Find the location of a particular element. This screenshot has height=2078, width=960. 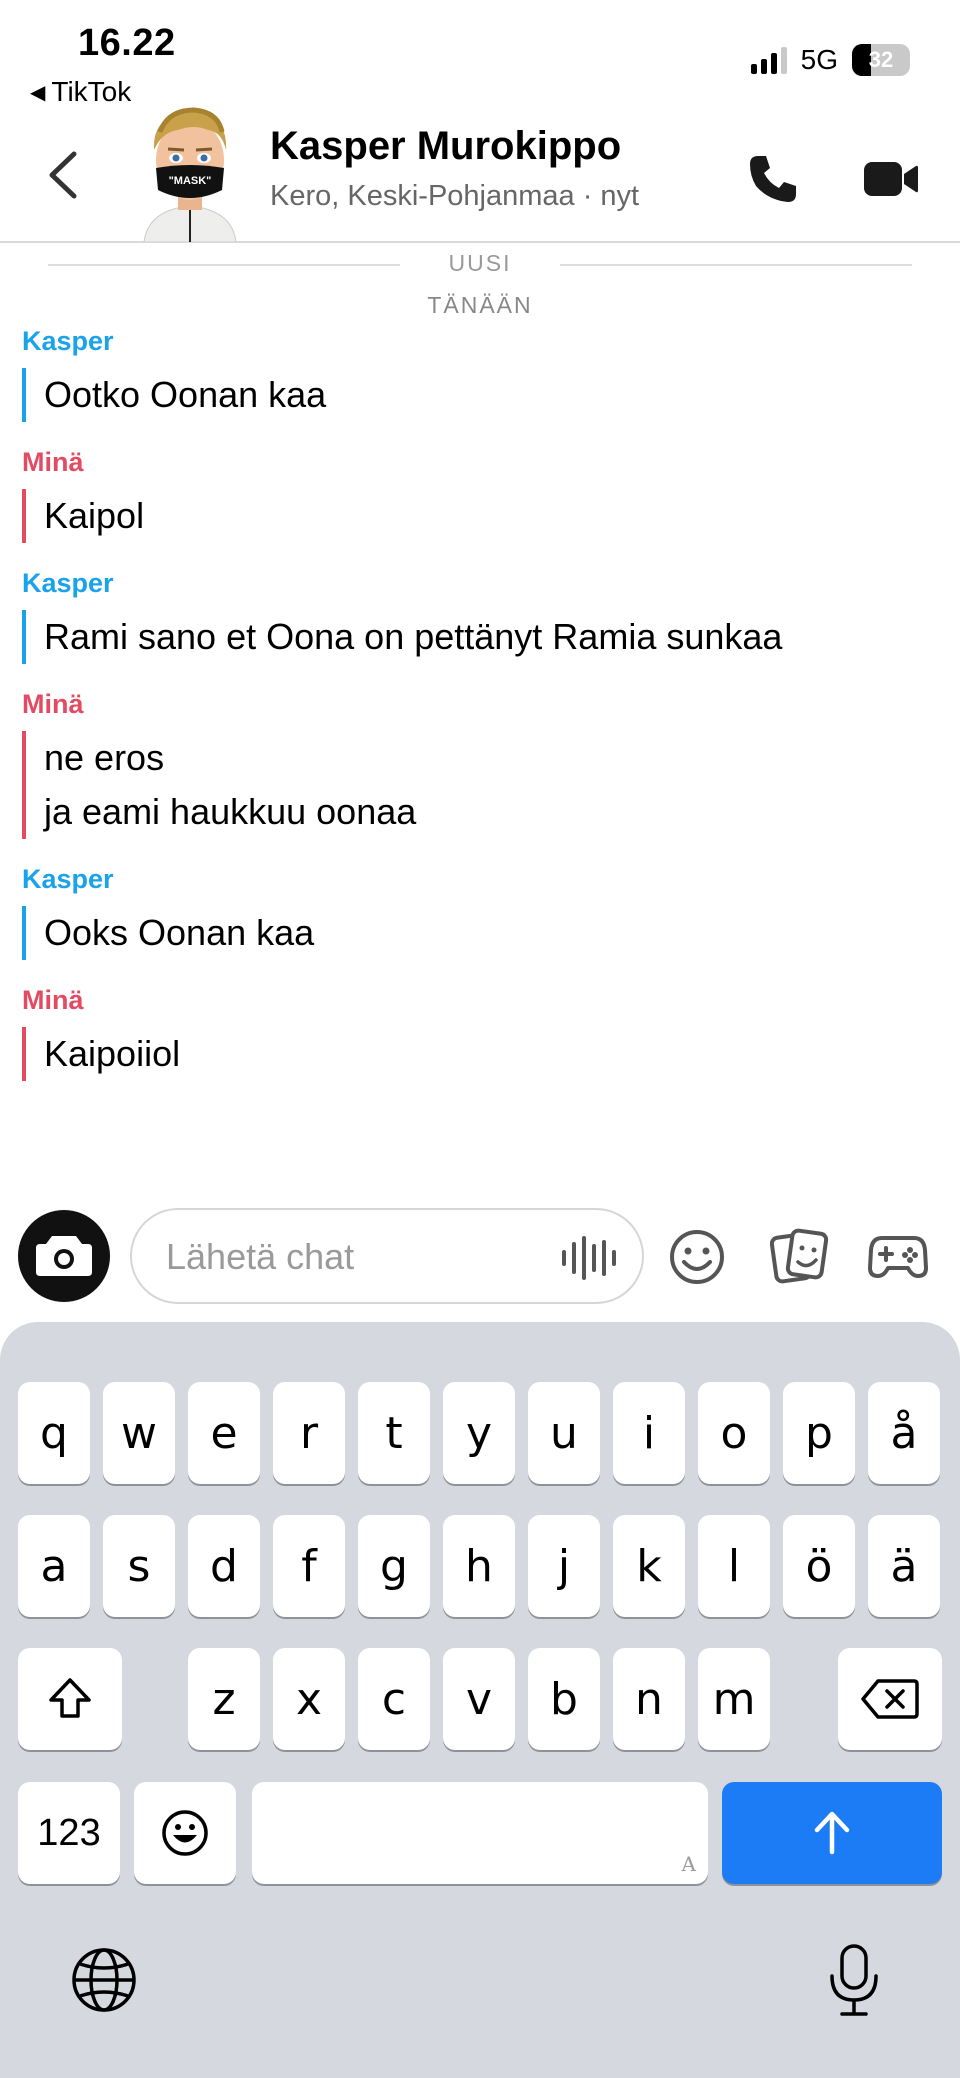

message-text: ne eros is located at coordinates (104, 757).